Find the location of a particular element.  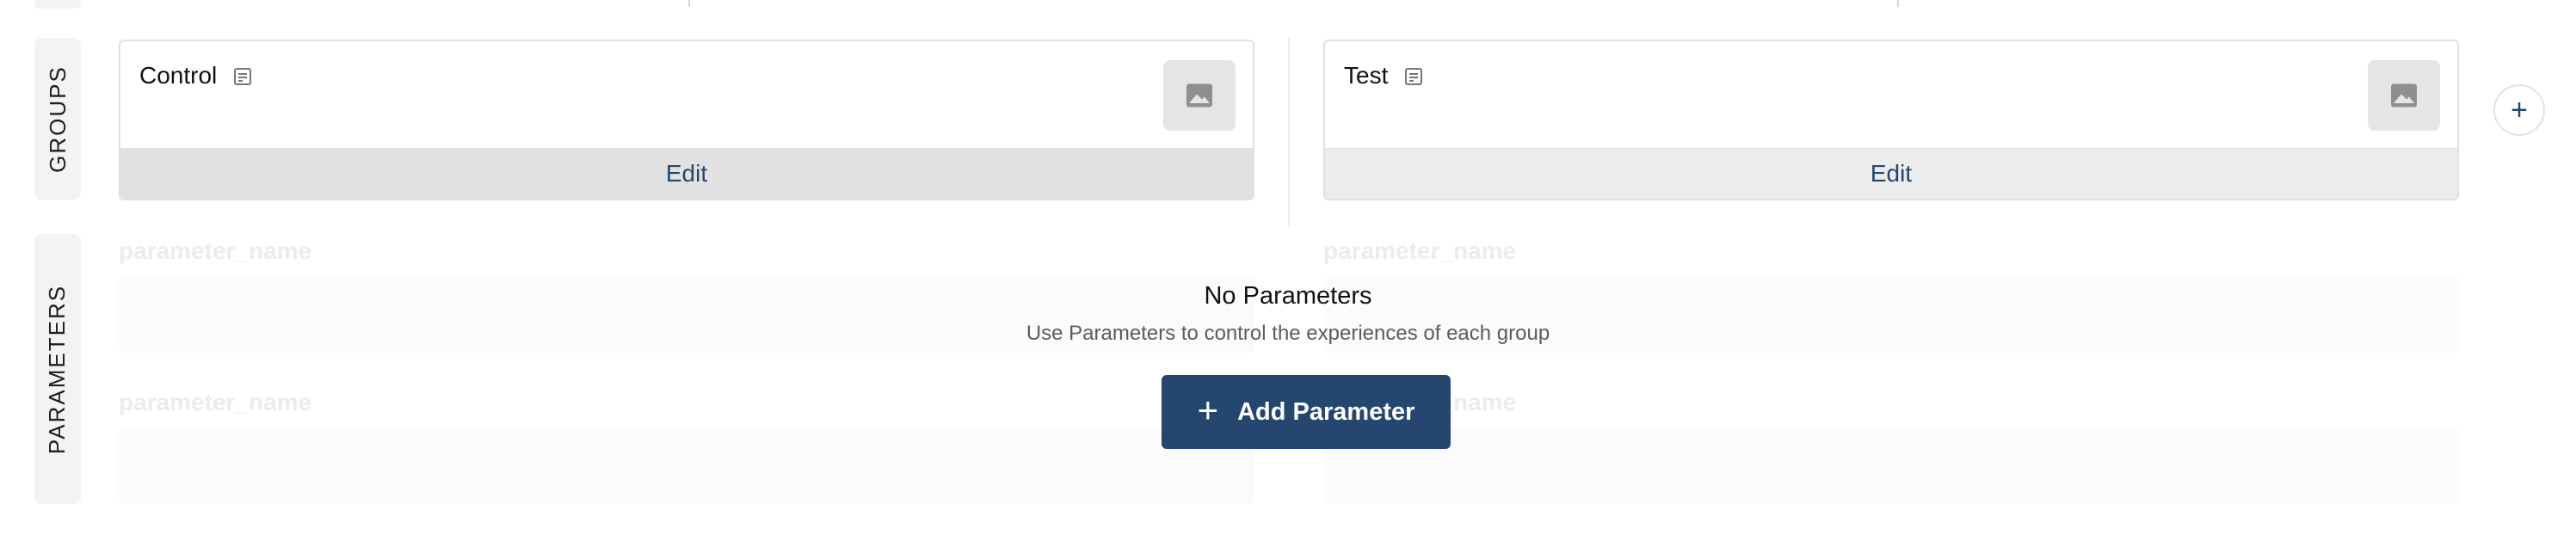

add-group-button: + is located at coordinates (2519, 110).